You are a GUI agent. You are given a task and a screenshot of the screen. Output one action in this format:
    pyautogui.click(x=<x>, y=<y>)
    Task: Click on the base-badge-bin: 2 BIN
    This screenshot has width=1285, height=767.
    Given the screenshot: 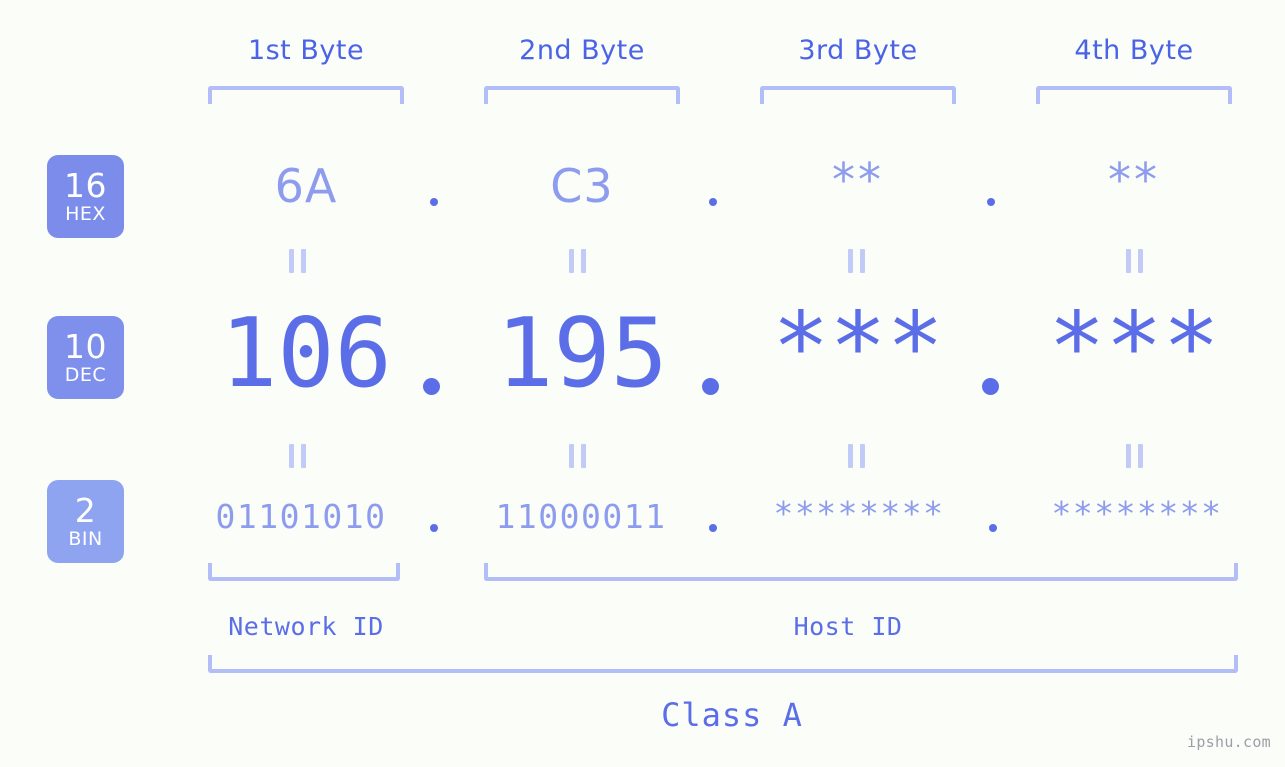 What is the action you would take?
    pyautogui.click(x=85, y=521)
    